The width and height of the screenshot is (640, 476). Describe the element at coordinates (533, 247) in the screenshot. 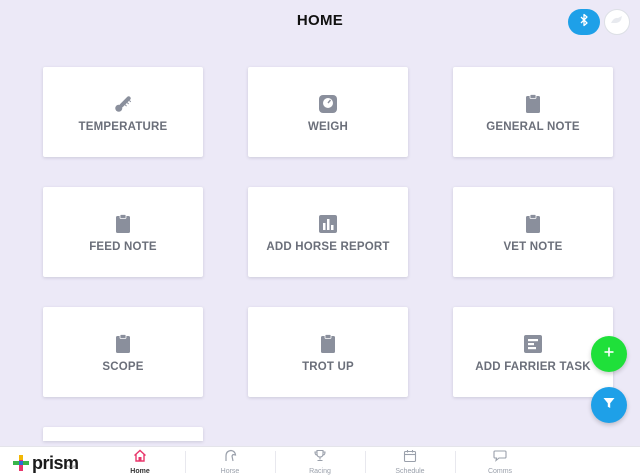

I see `tile-label: VET NOTE` at that location.